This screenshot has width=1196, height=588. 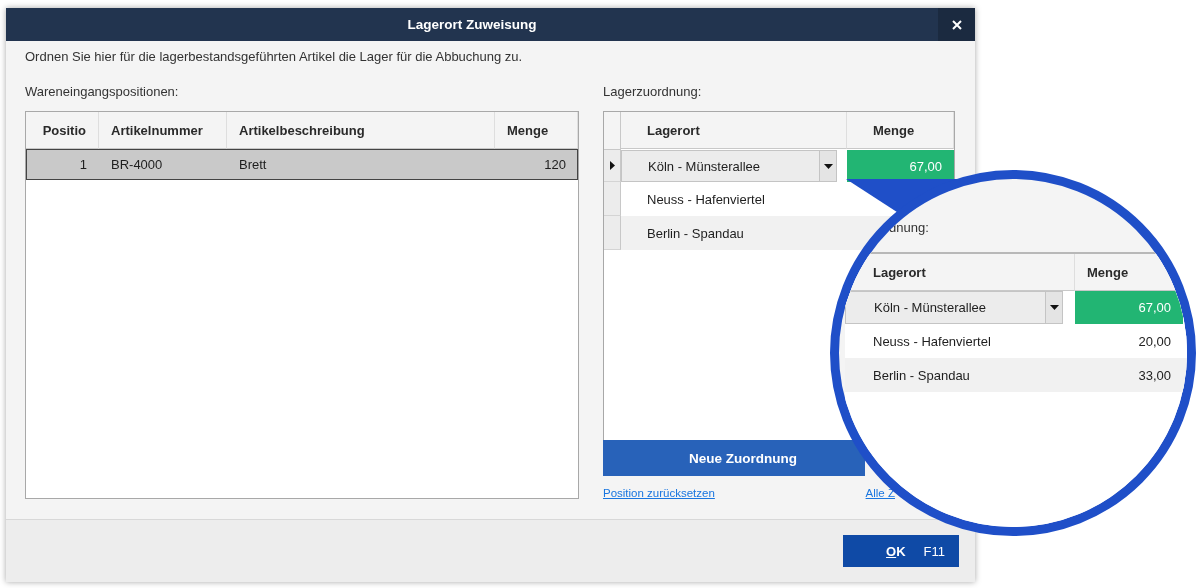 I want to click on new-assignment-button: Neue Zuordnung, so click(x=734, y=458).